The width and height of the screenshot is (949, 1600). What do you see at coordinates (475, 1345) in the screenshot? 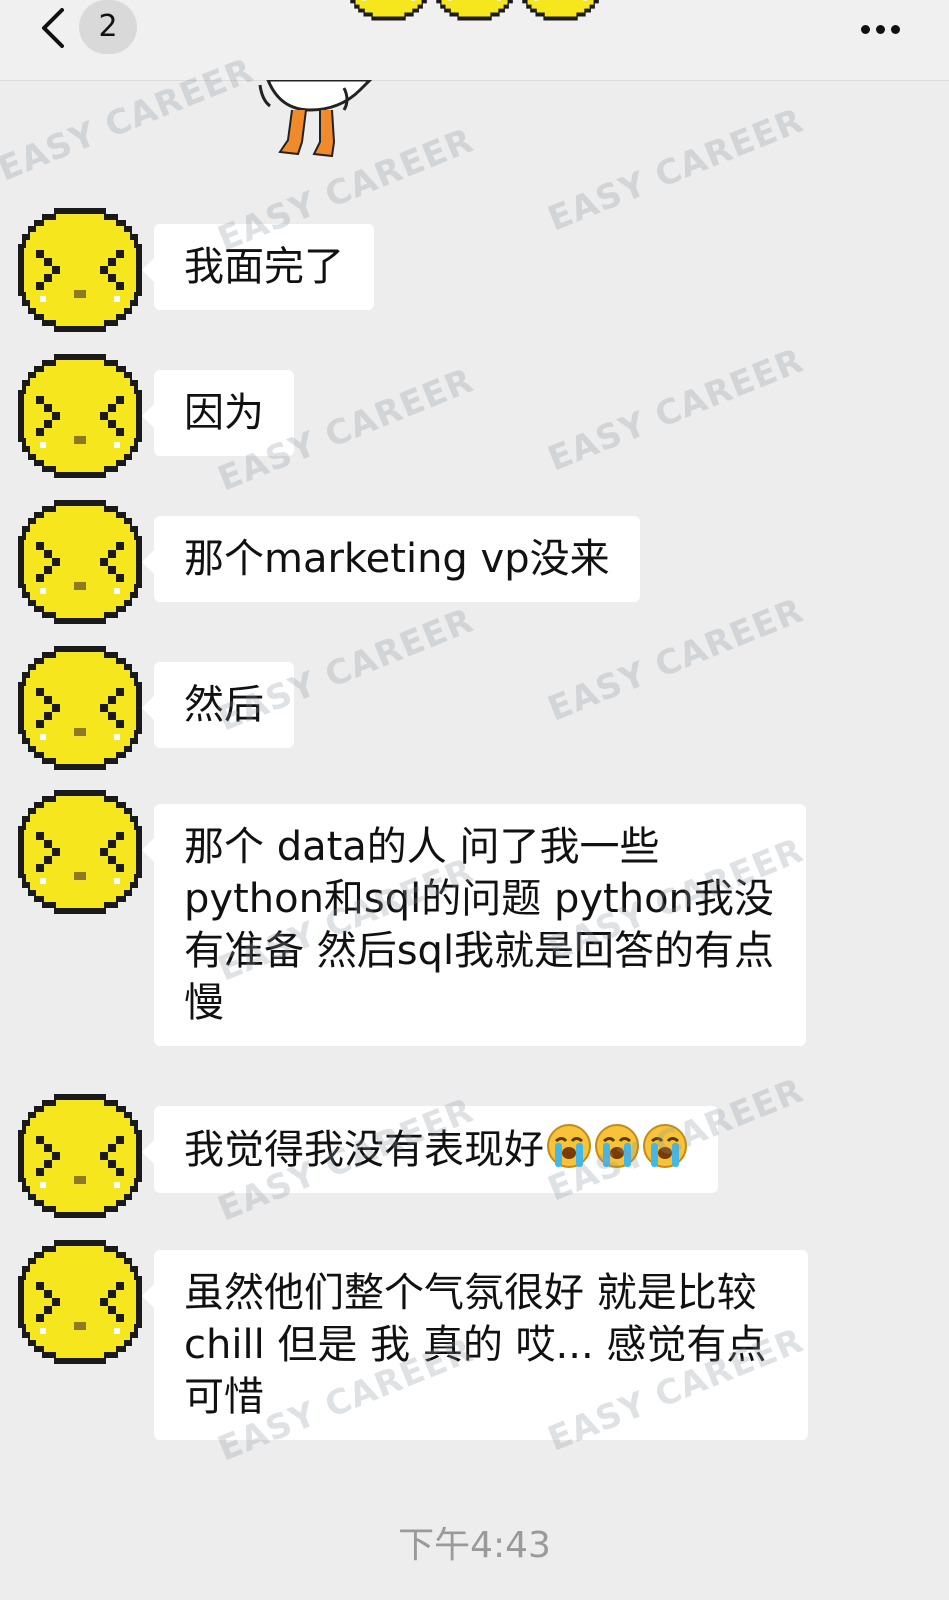
I see `message-bubble: 虽然他们整个气氛很好 就是比较chill 但是 我 真的 哎... 感觉有点可惜` at bounding box center [475, 1345].